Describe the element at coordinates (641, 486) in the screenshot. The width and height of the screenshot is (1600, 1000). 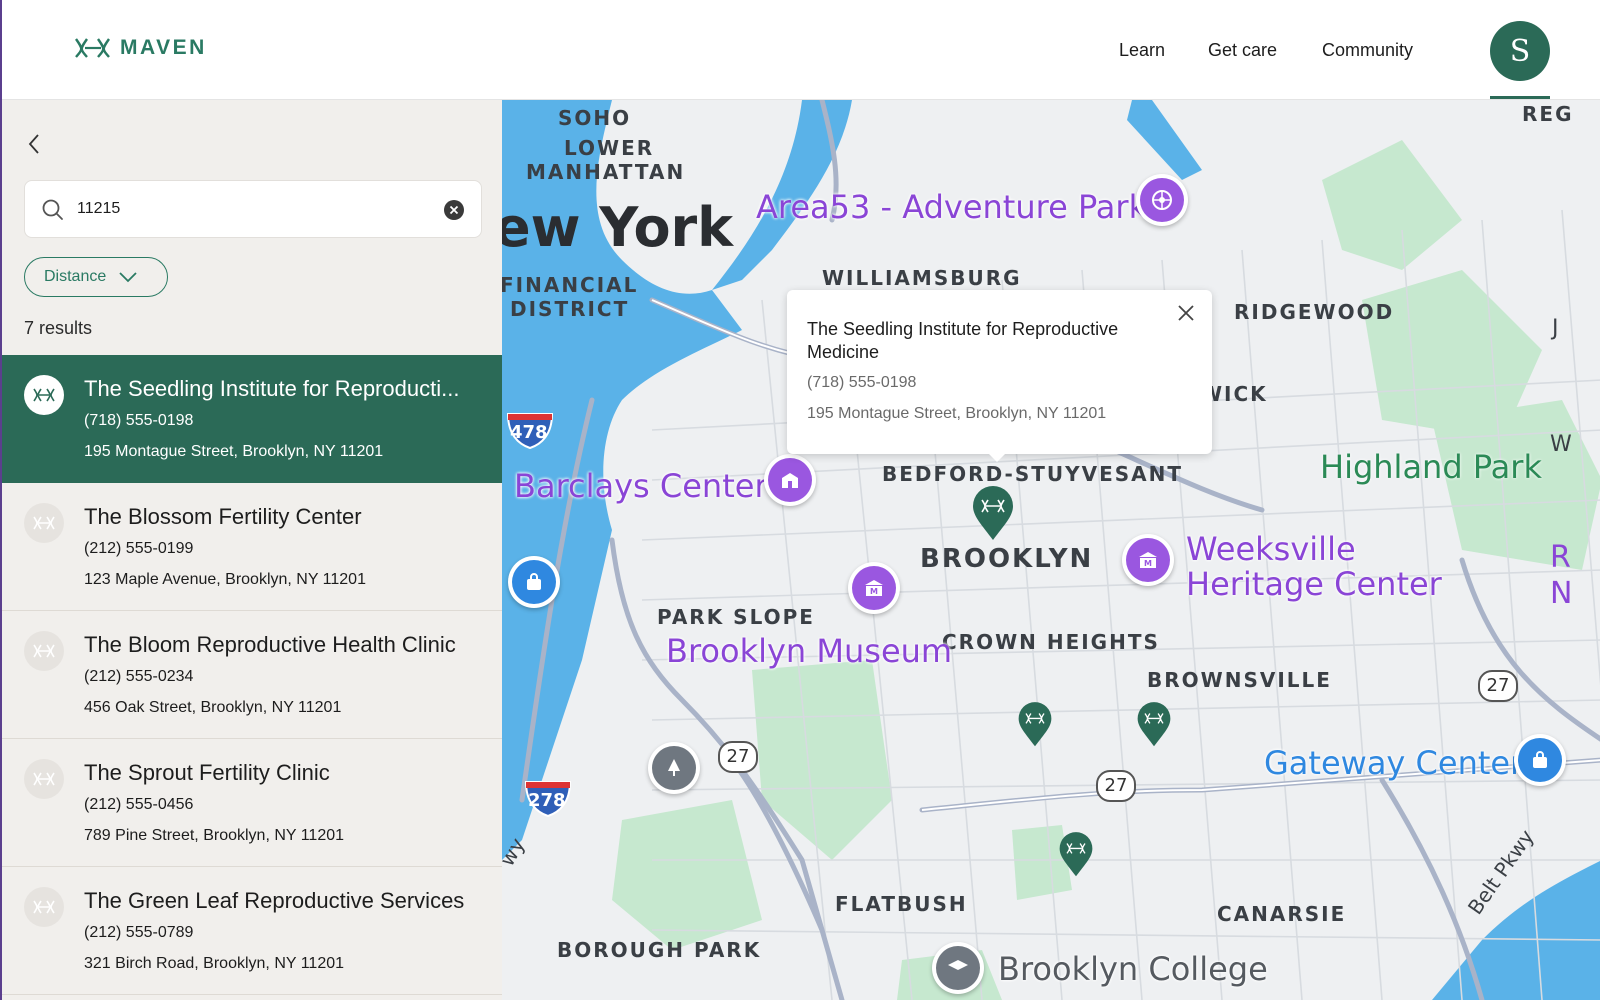
I see `poi-label: Barclays Center` at that location.